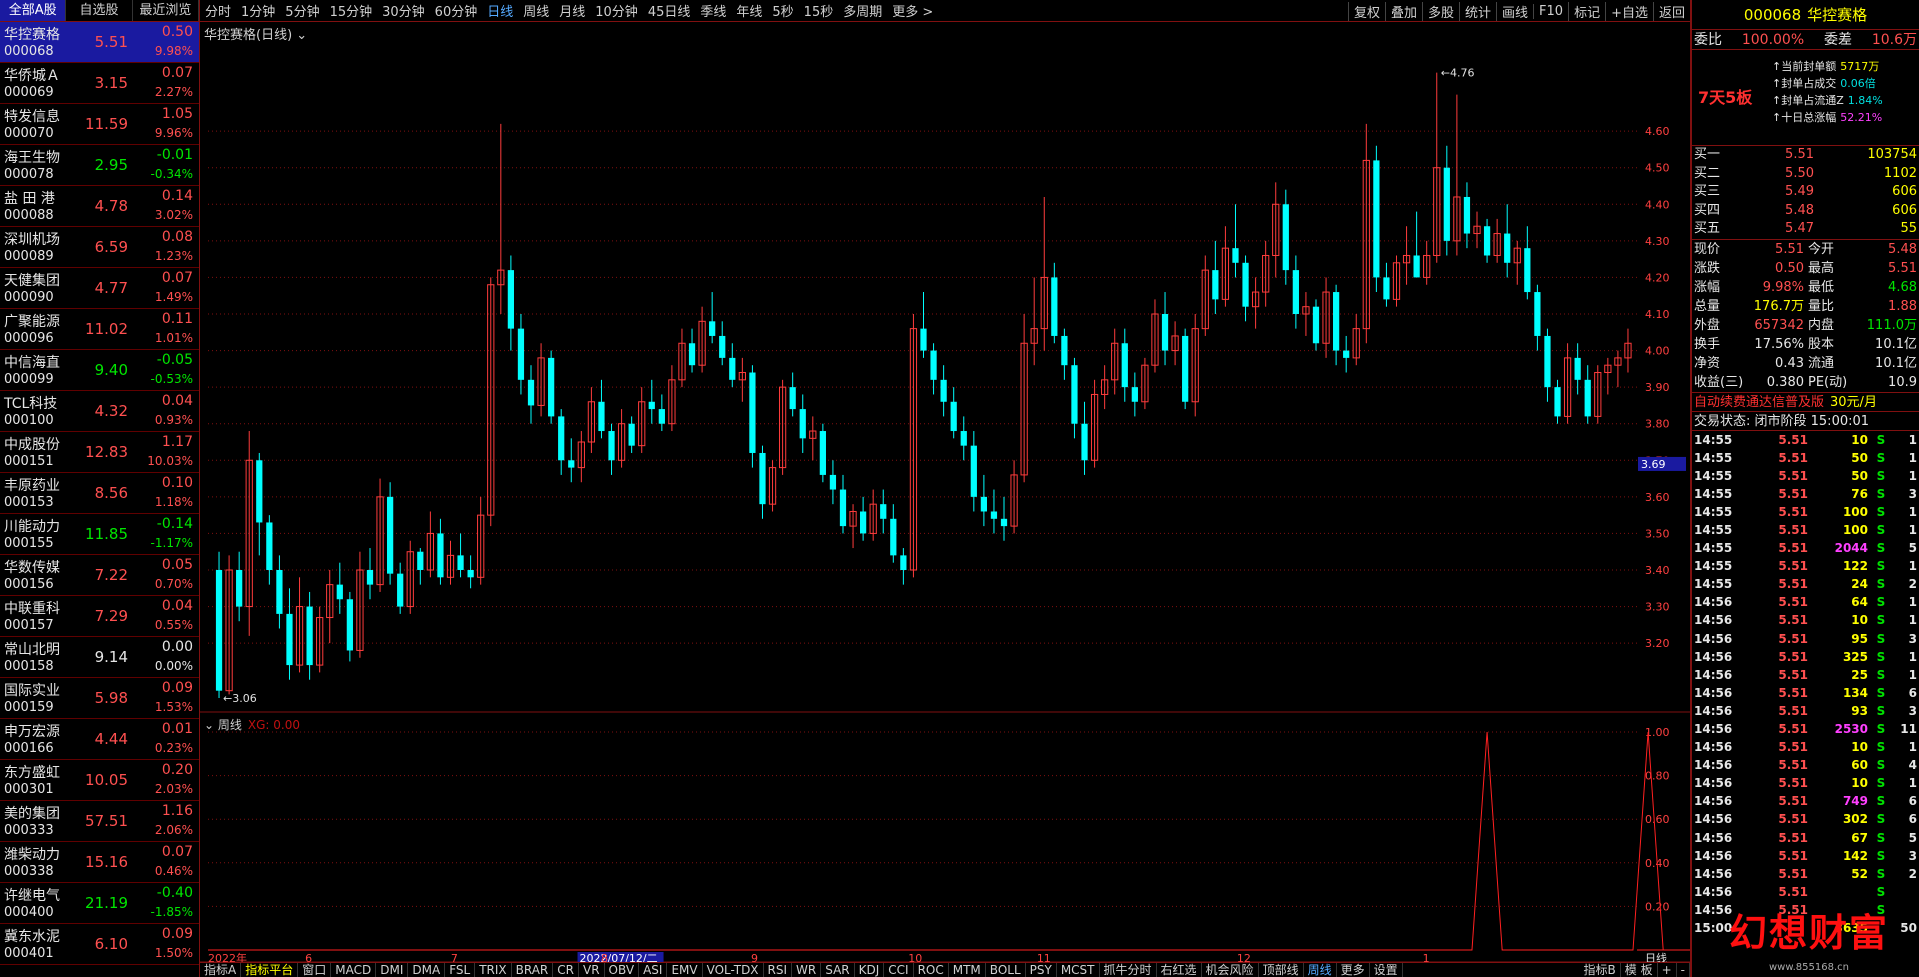 This screenshot has width=1919, height=977. What do you see at coordinates (99, 329) in the screenshot?
I see `stock-row: 广聚能源 000096 11.02 0.11 1.01%` at bounding box center [99, 329].